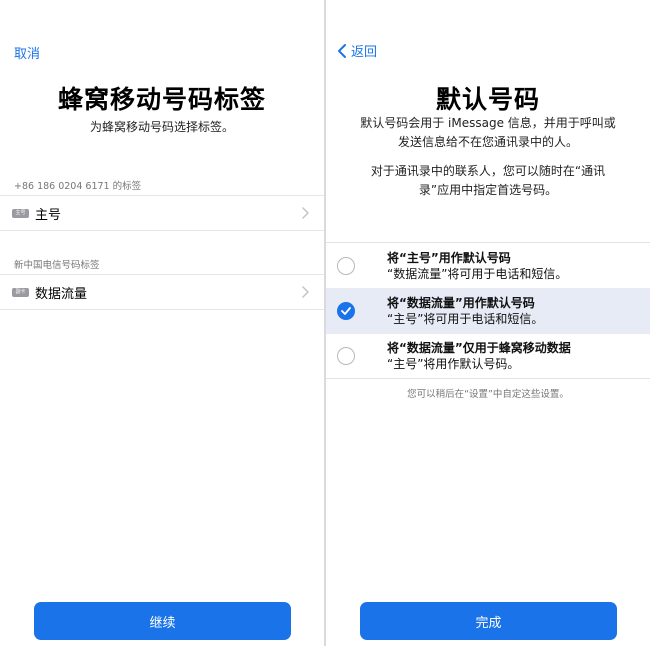  I want to click on contacts-note-line: 录”应用中指定首选号码。, so click(488, 190).